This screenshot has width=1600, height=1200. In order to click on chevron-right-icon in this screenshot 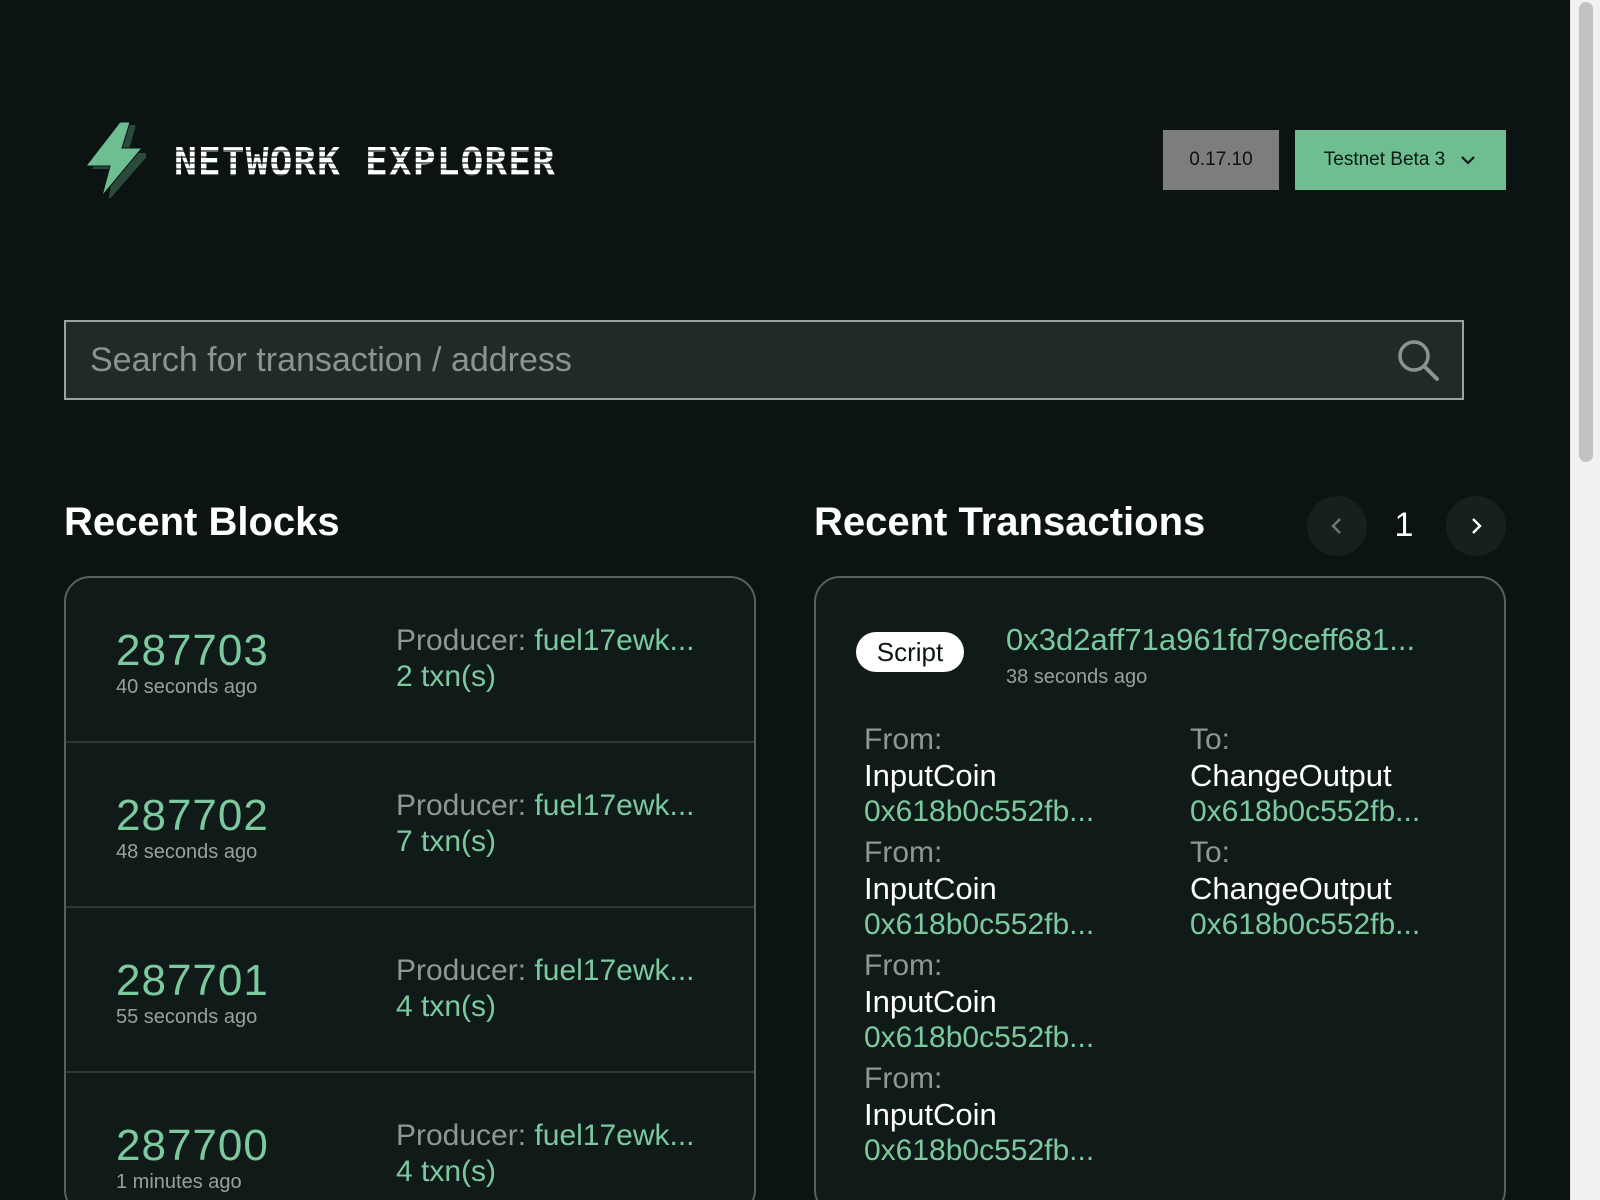, I will do `click(1477, 526)`.